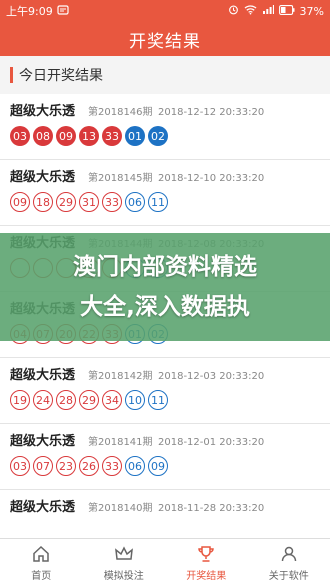 This screenshot has width=330, height=587. Describe the element at coordinates (20, 400) in the screenshot. I see `front-ball: 19` at that location.